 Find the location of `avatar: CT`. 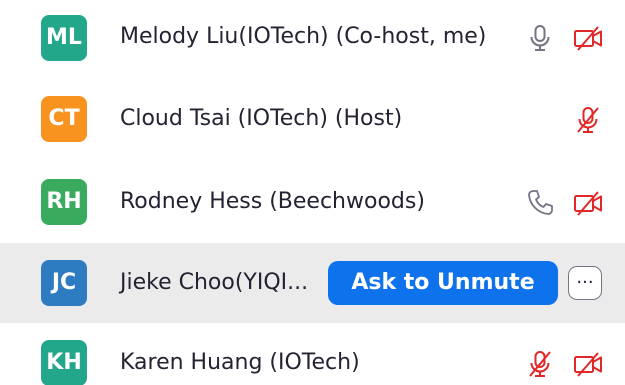

avatar: CT is located at coordinates (64, 119).